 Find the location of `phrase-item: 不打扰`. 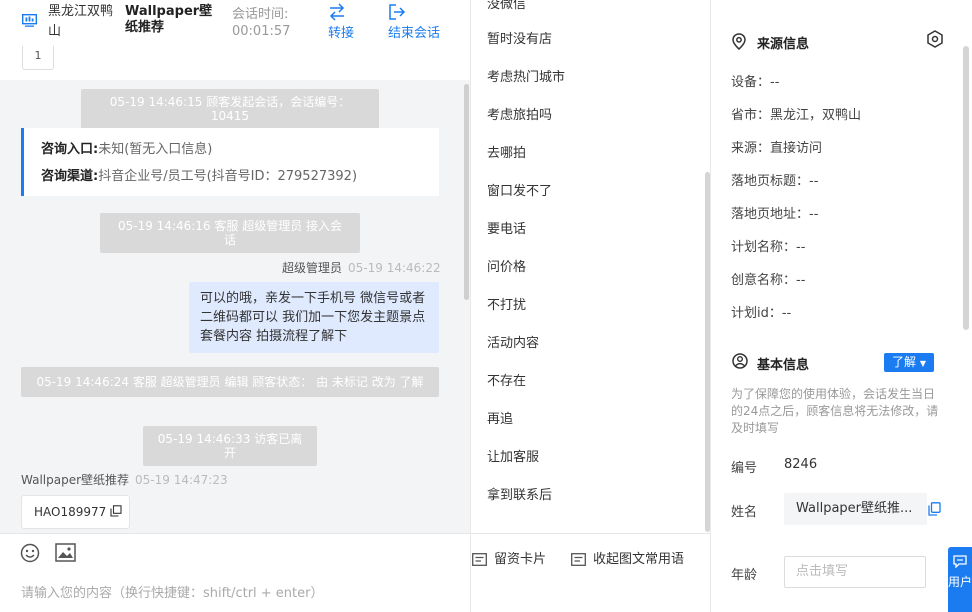

phrase-item: 不打扰 is located at coordinates (506, 303).